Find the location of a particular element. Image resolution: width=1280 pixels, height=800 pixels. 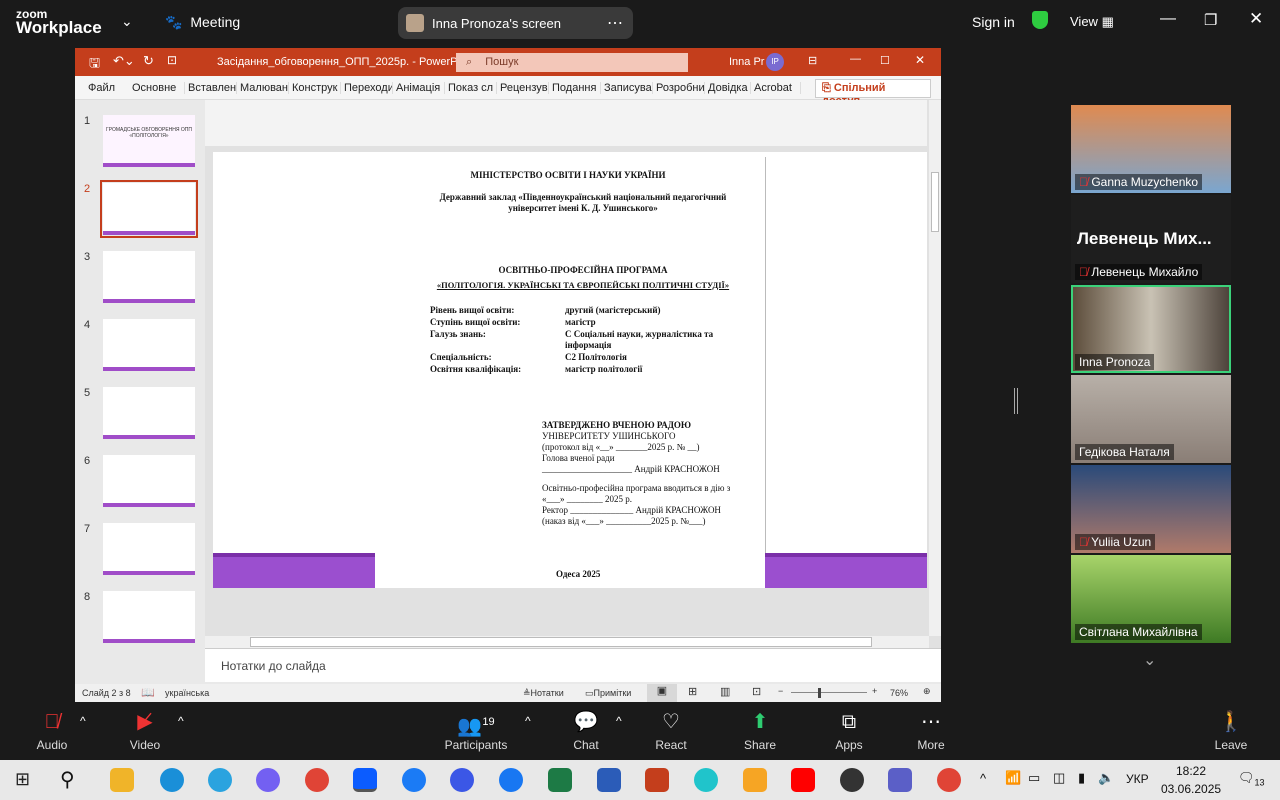

youtube-icon is located at coordinates (803, 780).